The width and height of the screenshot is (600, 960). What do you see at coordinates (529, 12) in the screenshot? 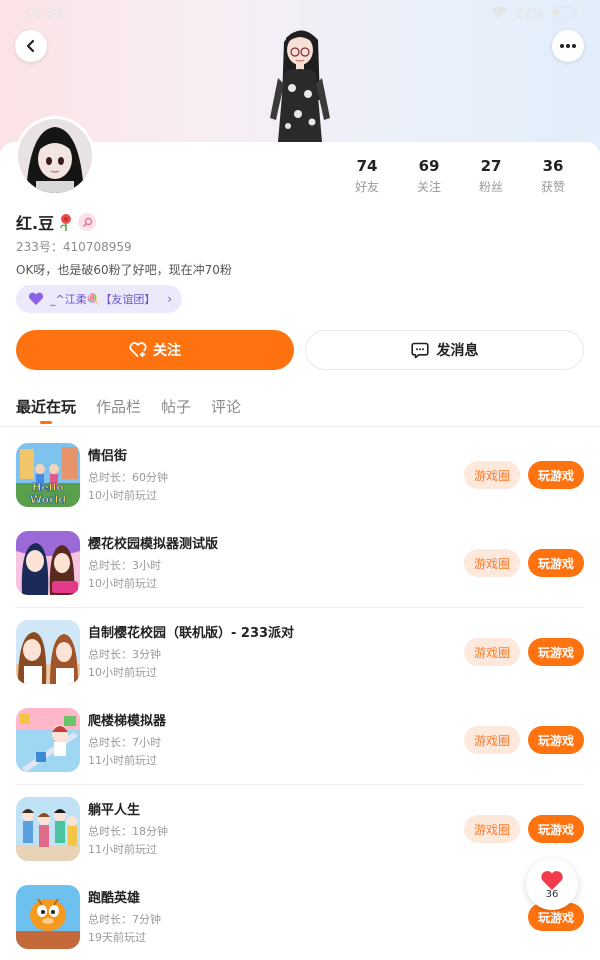
I see `battery-percent: 23%` at bounding box center [529, 12].